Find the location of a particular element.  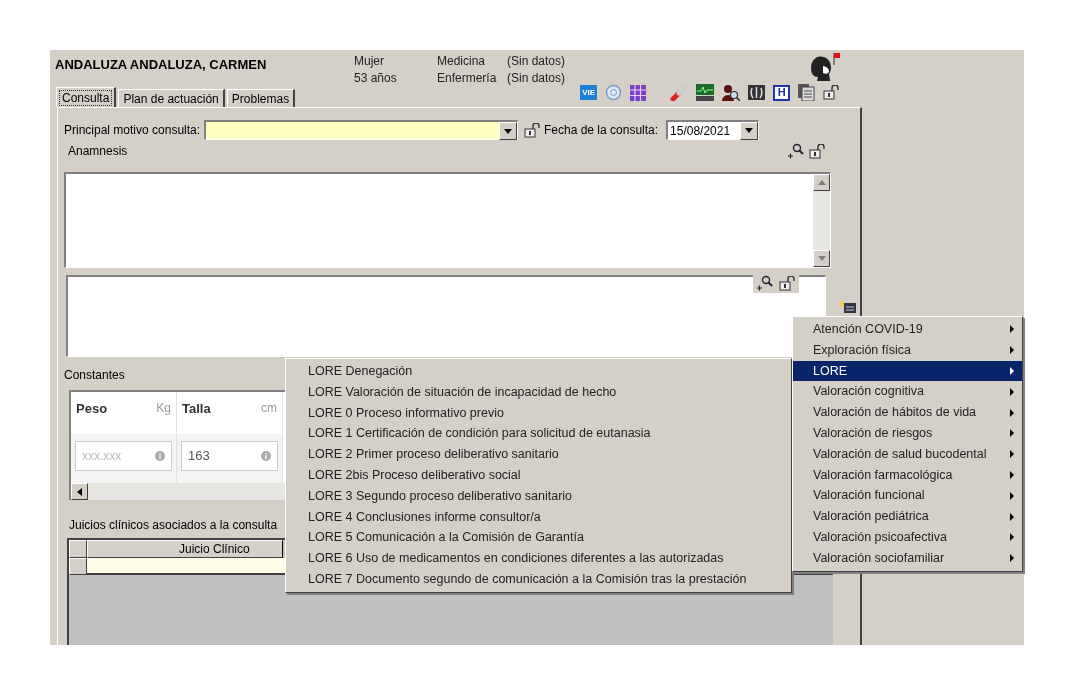

menu-item: Valoración cognitiva is located at coordinates (907, 392).